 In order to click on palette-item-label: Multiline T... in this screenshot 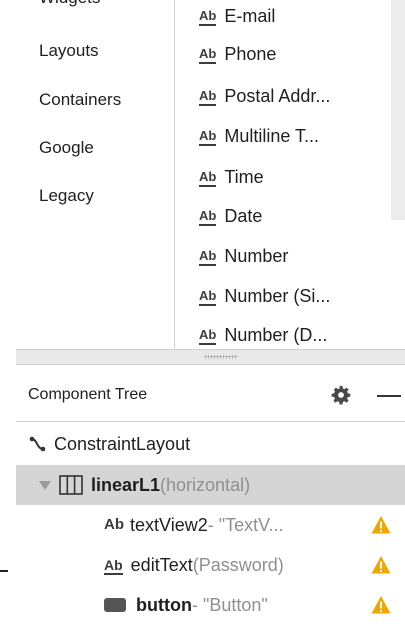, I will do `click(272, 135)`.